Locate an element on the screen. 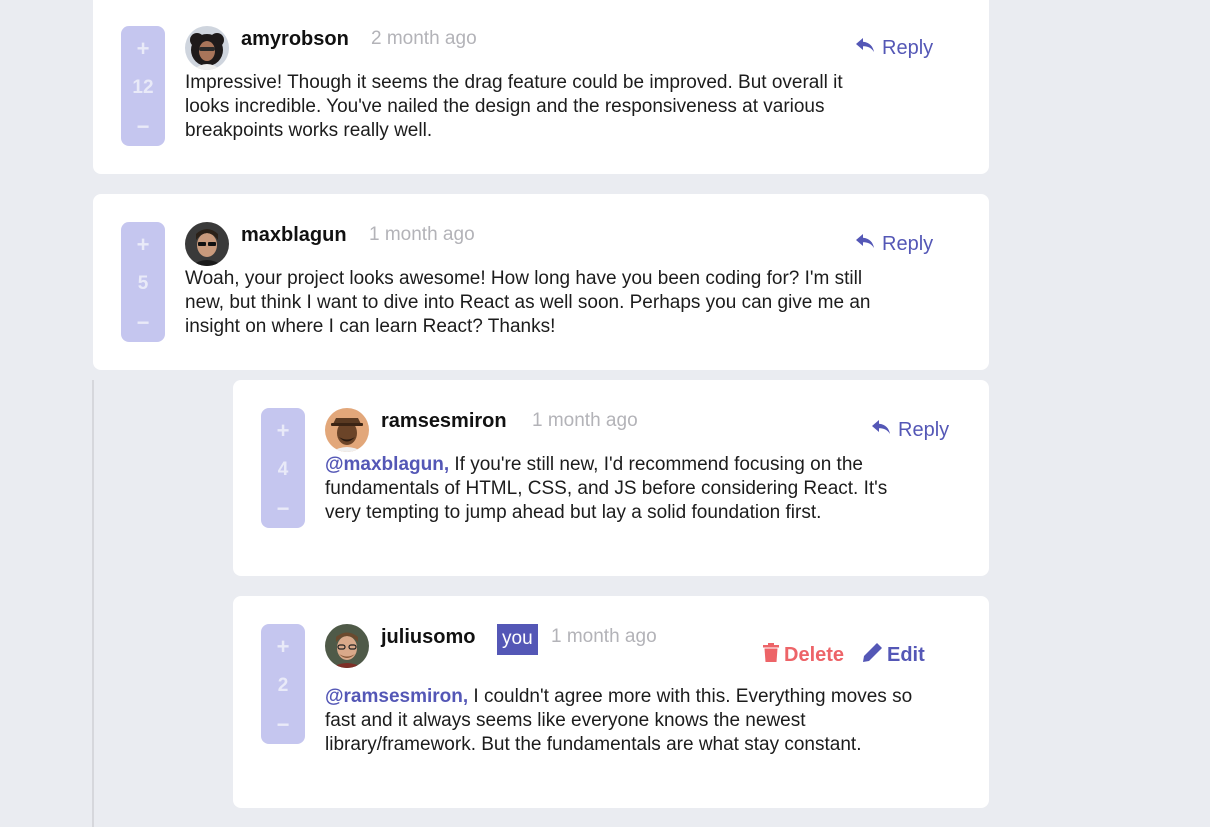 This screenshot has width=1210, height=827. score-count: 12 is located at coordinates (143, 87).